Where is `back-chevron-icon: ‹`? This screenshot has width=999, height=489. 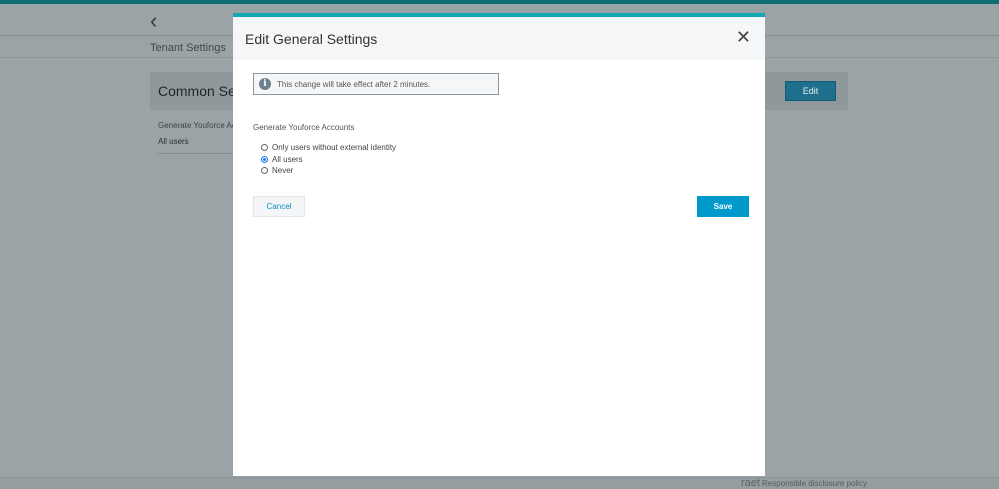
back-chevron-icon: ‹ is located at coordinates (153, 21).